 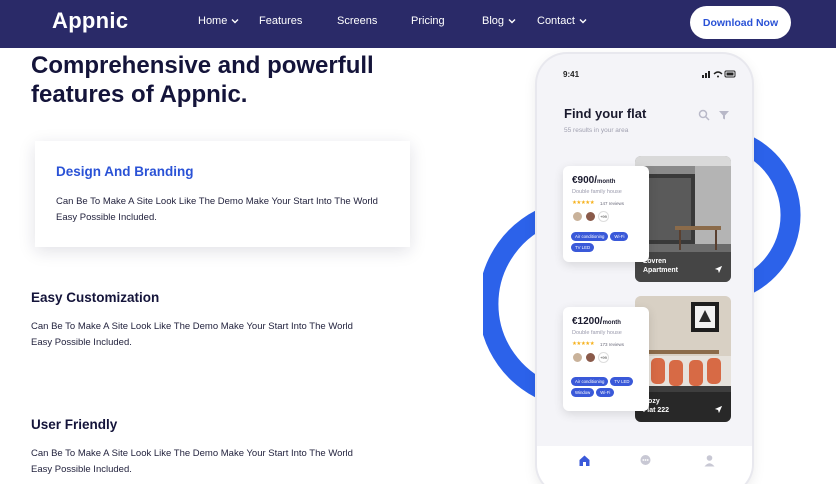 What do you see at coordinates (139, 94) in the screenshot?
I see `headline-line-2: features of Appnic.` at bounding box center [139, 94].